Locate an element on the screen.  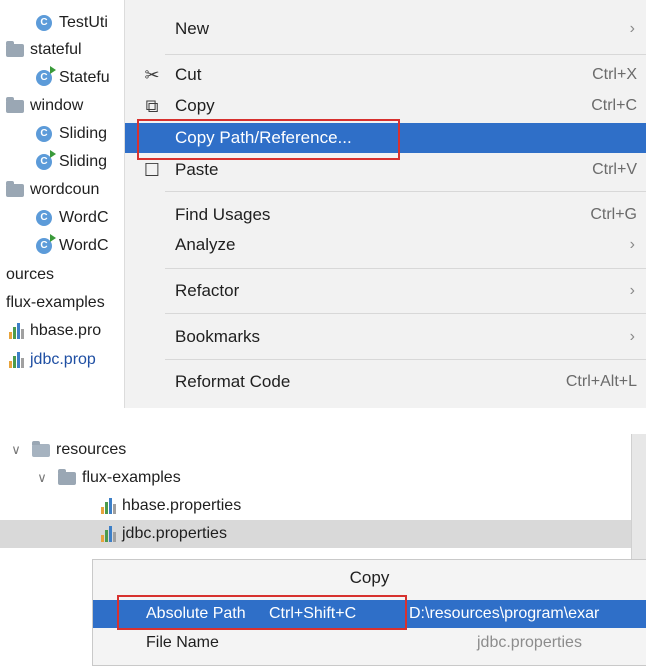
tree-item-label: hbase.pro is located at coordinates (66, 330).